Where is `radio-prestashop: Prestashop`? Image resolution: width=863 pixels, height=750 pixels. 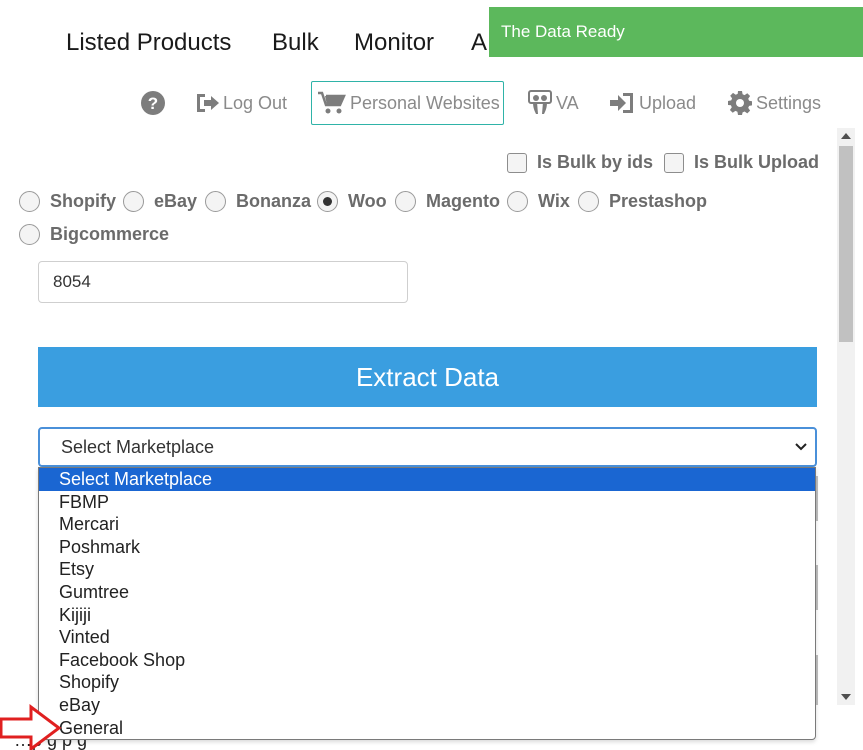 radio-prestashop: Prestashop is located at coordinates (642, 201).